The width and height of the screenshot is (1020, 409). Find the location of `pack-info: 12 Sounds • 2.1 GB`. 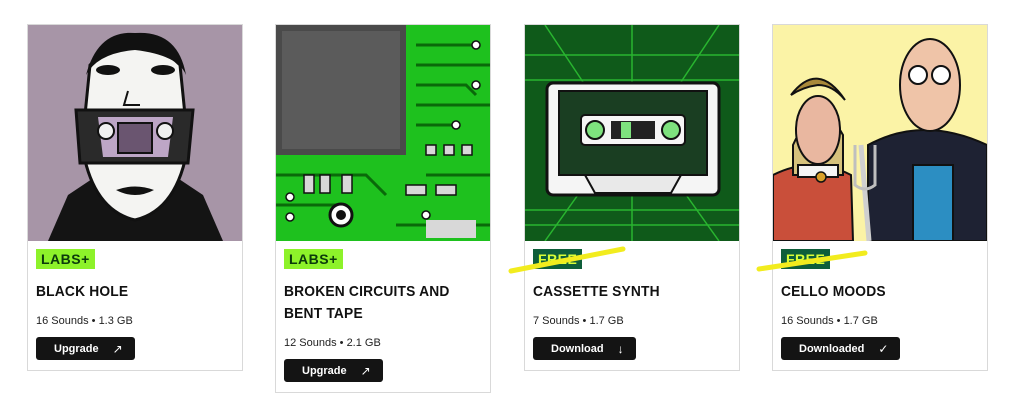

pack-info: 12 Sounds • 2.1 GB is located at coordinates (332, 343).